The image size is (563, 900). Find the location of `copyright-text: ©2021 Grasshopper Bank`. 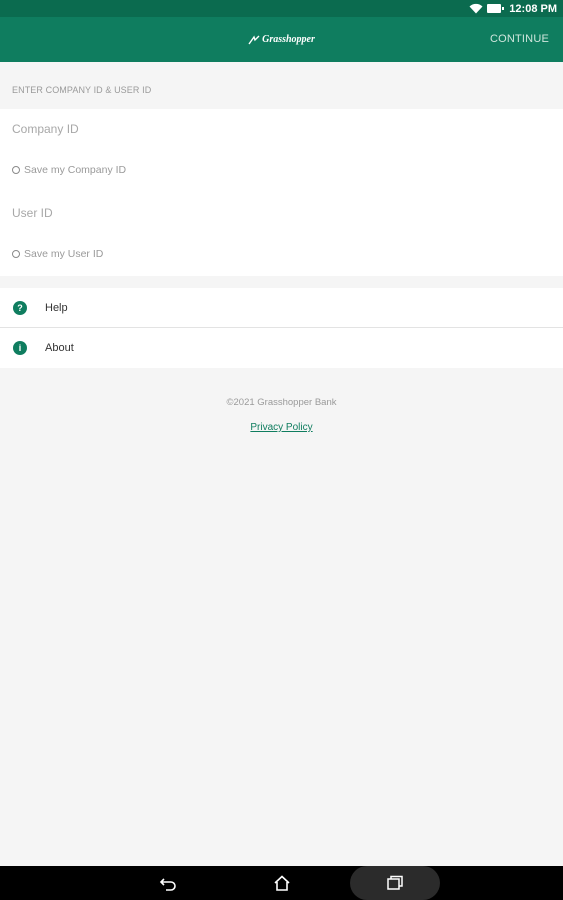

copyright-text: ©2021 Grasshopper Bank is located at coordinates (281, 402).